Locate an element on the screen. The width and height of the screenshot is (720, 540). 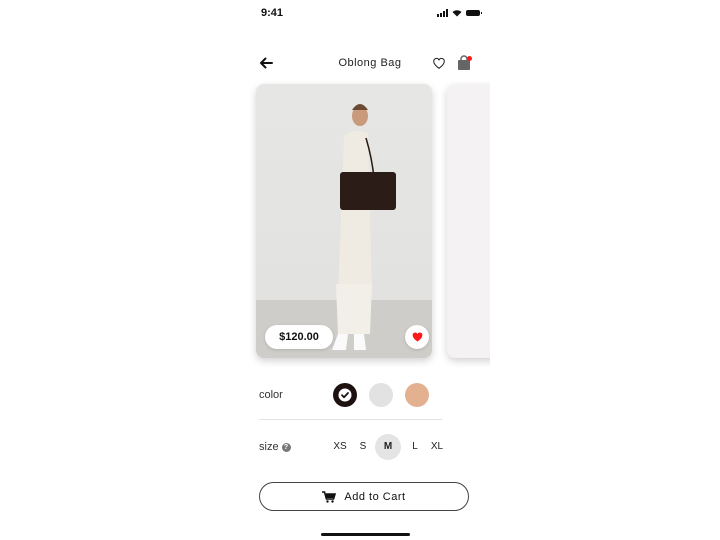
check-icon is located at coordinates (345, 395).